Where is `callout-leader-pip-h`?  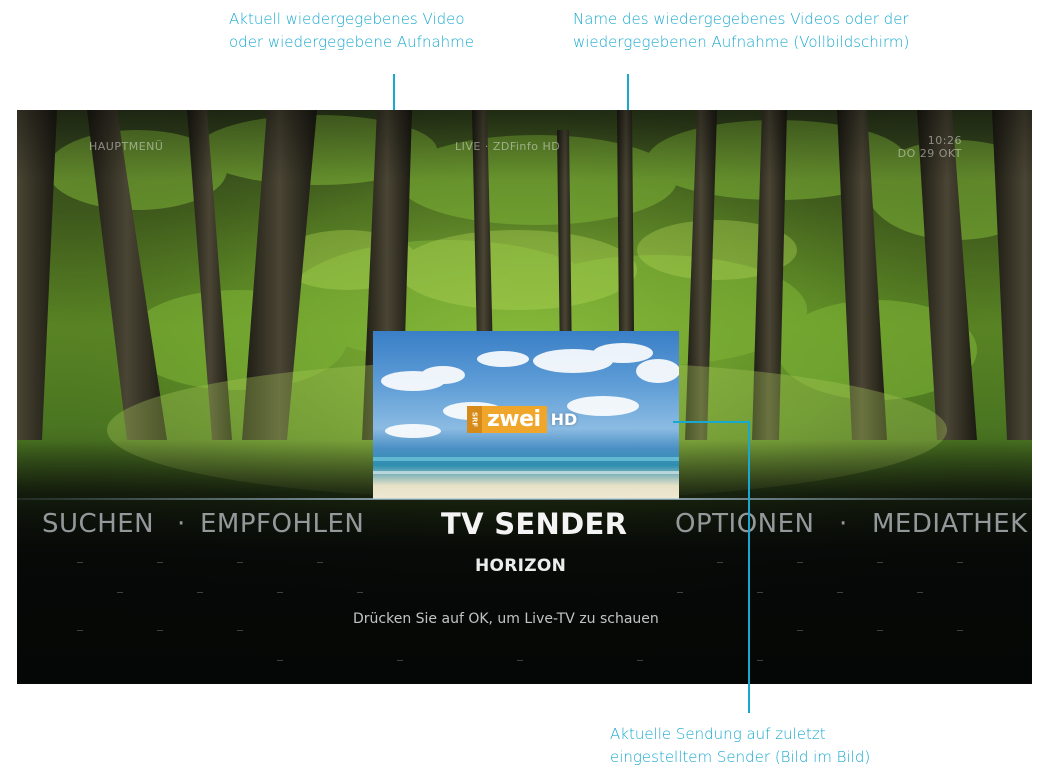
callout-leader-pip-h is located at coordinates (711, 422).